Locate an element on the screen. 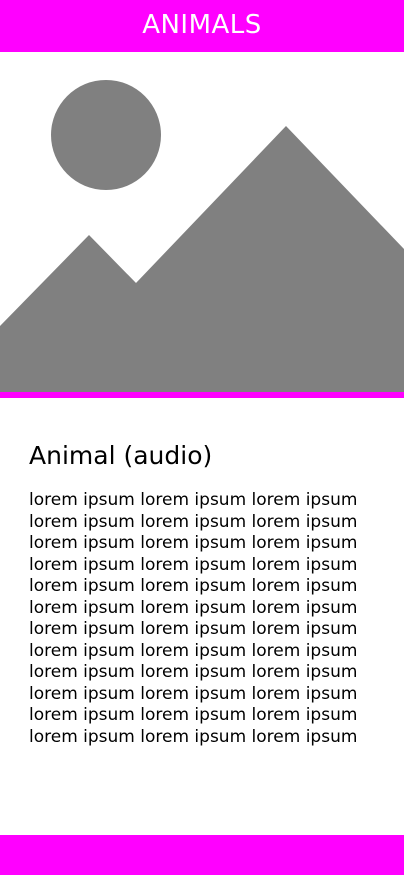  footer-bar is located at coordinates (202, 855).